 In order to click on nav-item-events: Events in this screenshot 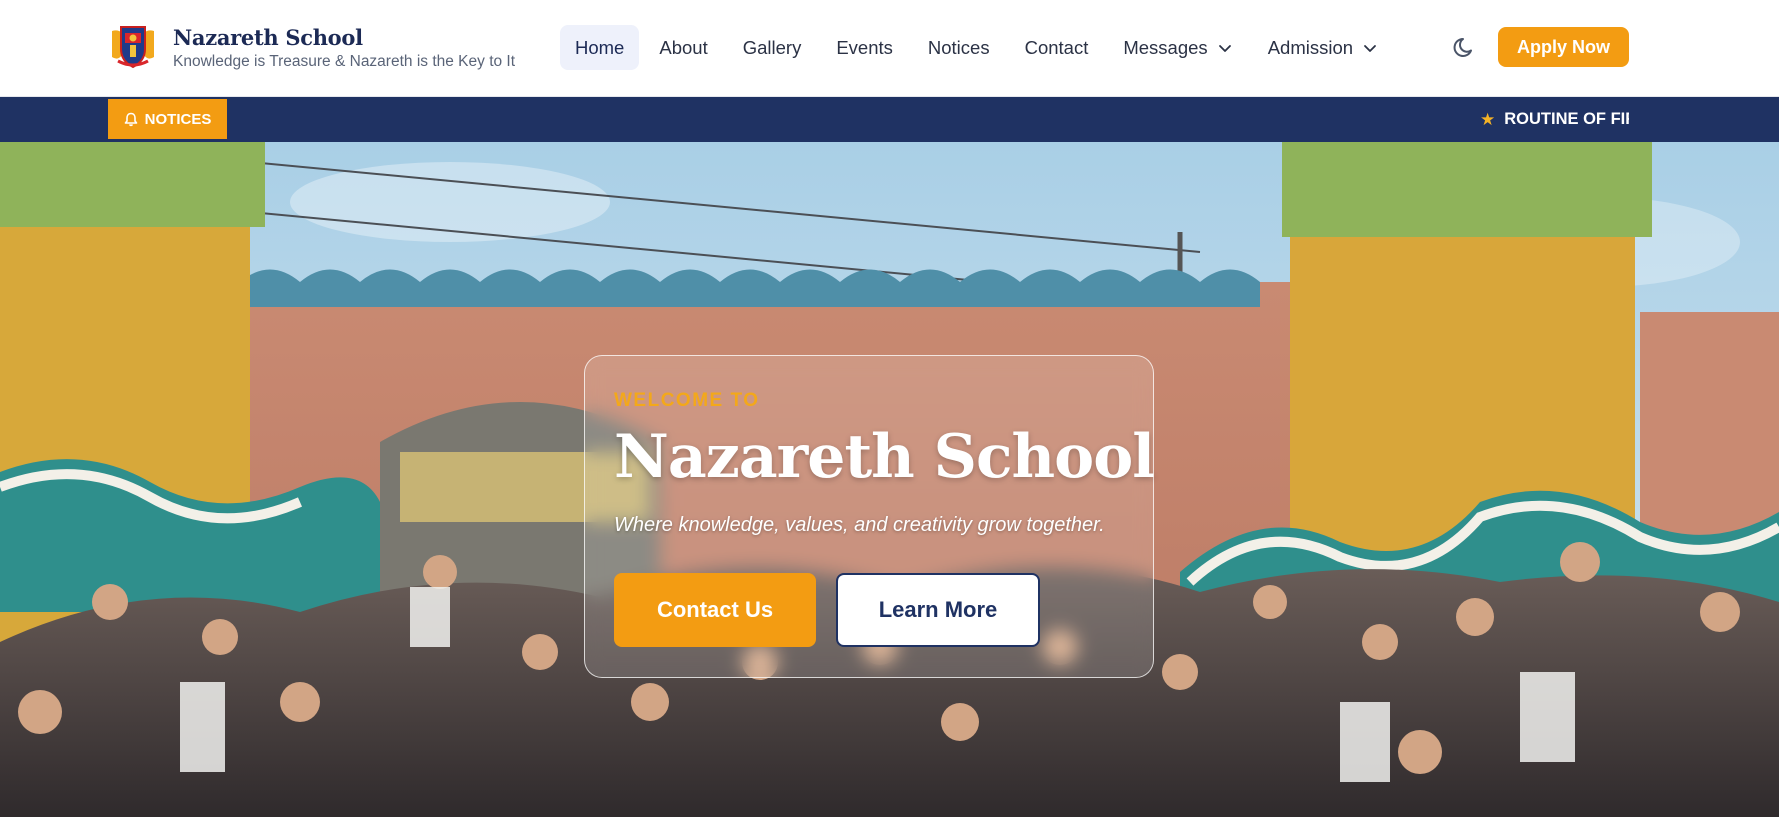, I will do `click(864, 47)`.